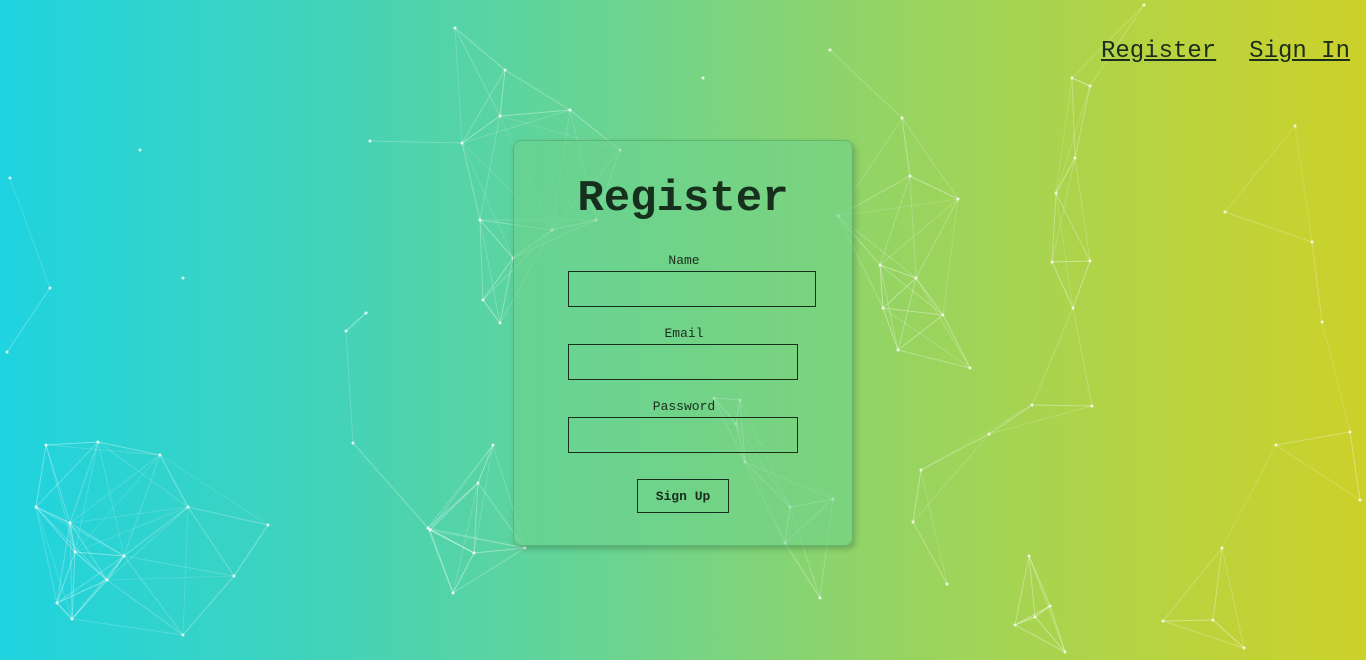 The width and height of the screenshot is (1366, 660). I want to click on email-input, so click(683, 362).